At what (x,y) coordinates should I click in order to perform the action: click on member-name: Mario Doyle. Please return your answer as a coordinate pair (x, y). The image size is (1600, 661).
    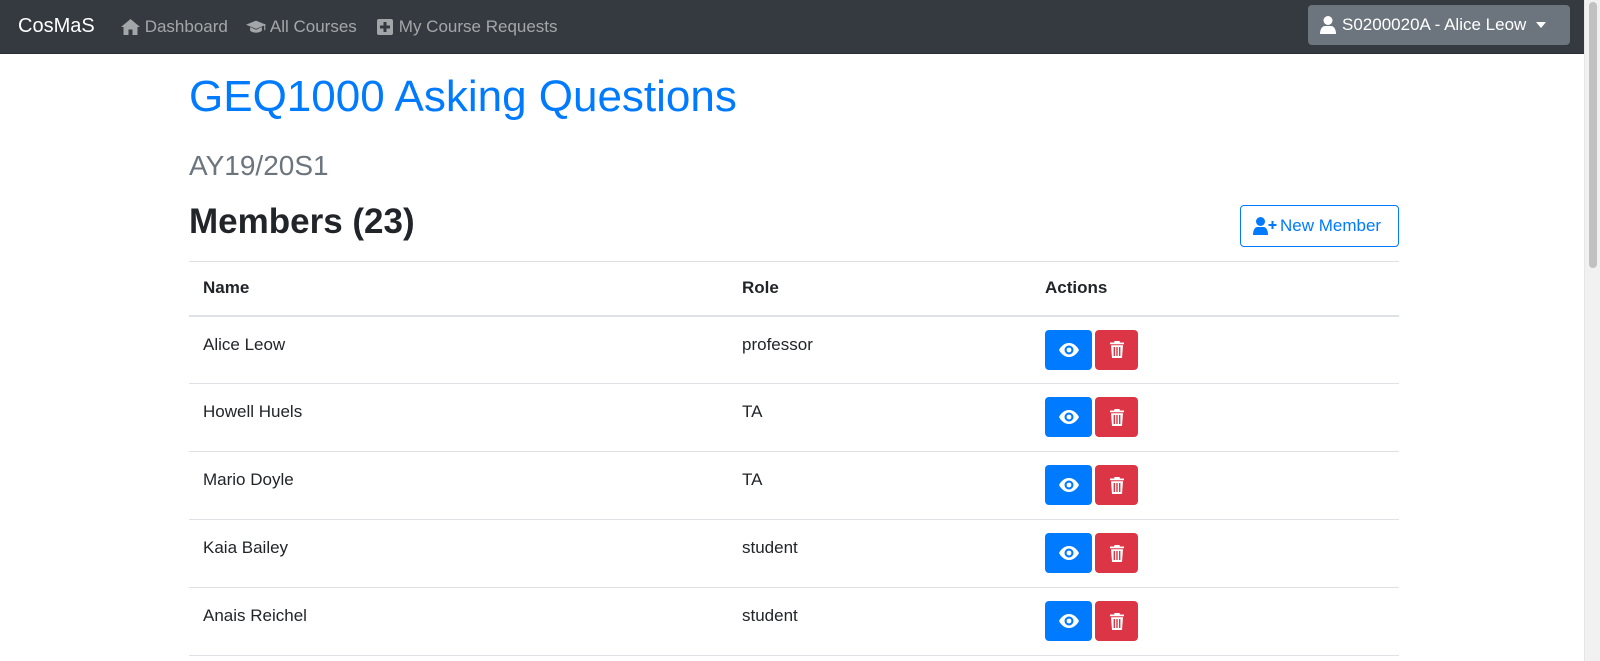
    Looking at the image, I should click on (458, 485).